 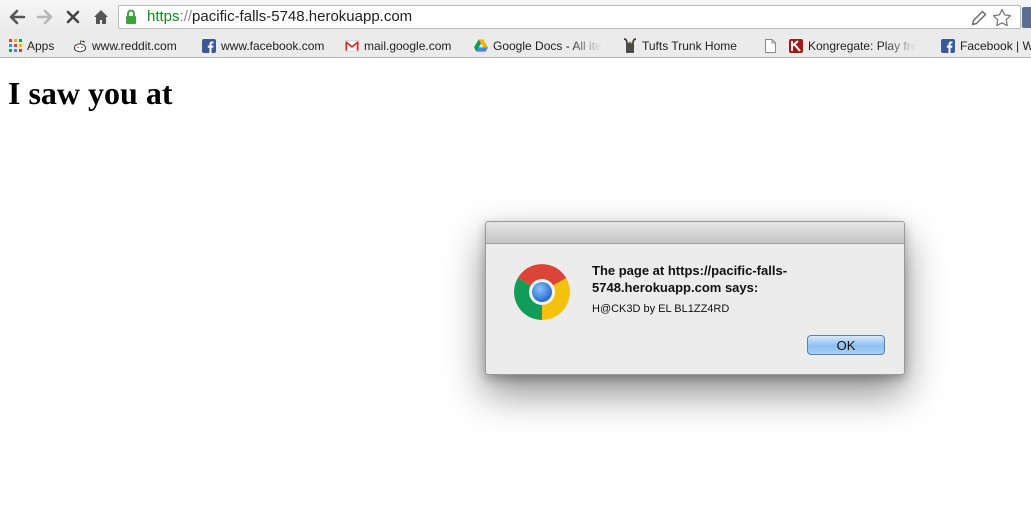 I want to click on reddit-icon, so click(x=80, y=46).